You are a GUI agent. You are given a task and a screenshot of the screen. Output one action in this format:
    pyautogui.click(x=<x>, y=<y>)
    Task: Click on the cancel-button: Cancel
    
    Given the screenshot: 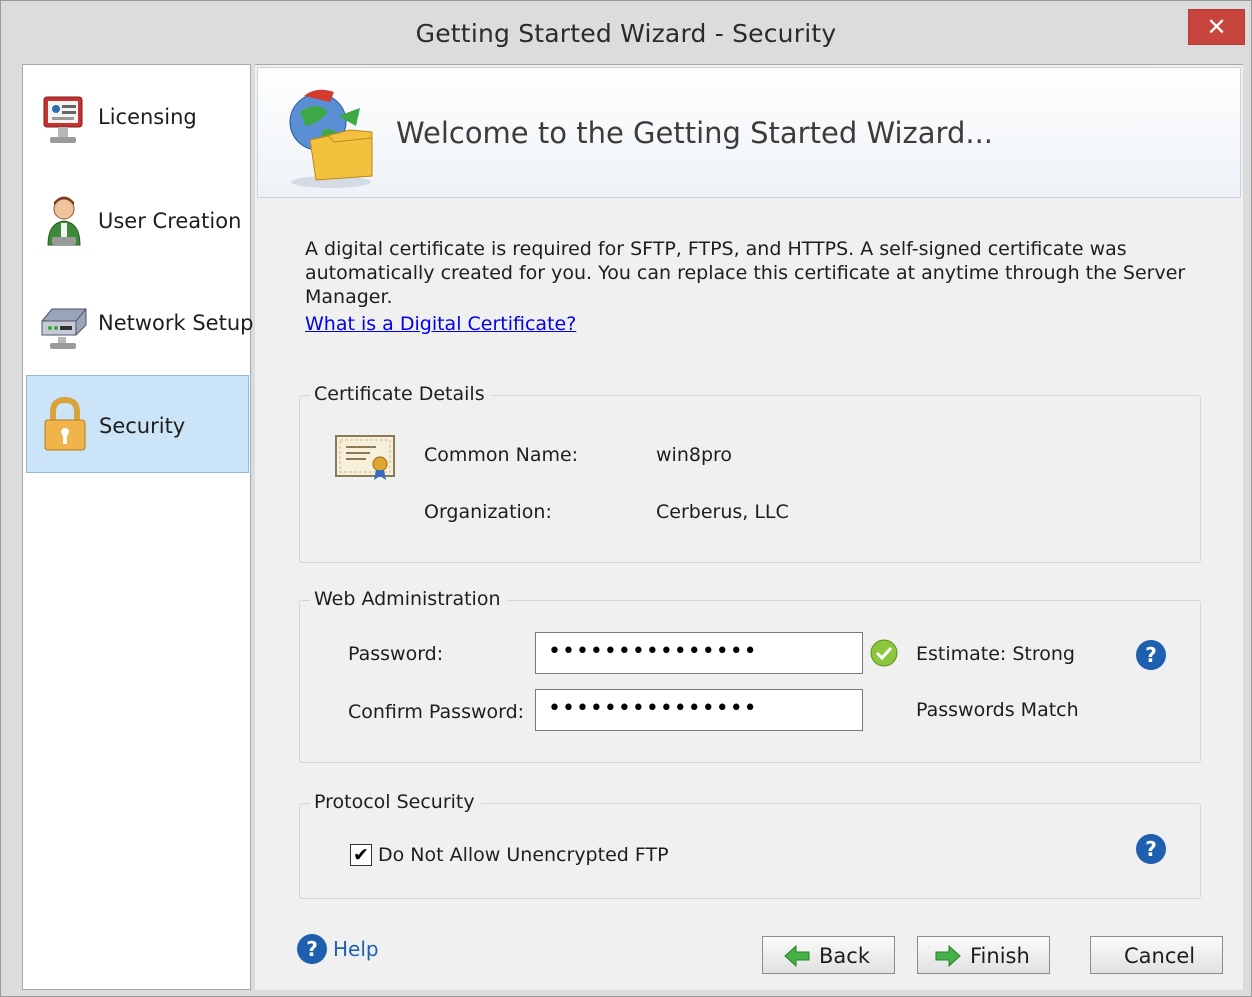 What is the action you would take?
    pyautogui.click(x=1156, y=955)
    